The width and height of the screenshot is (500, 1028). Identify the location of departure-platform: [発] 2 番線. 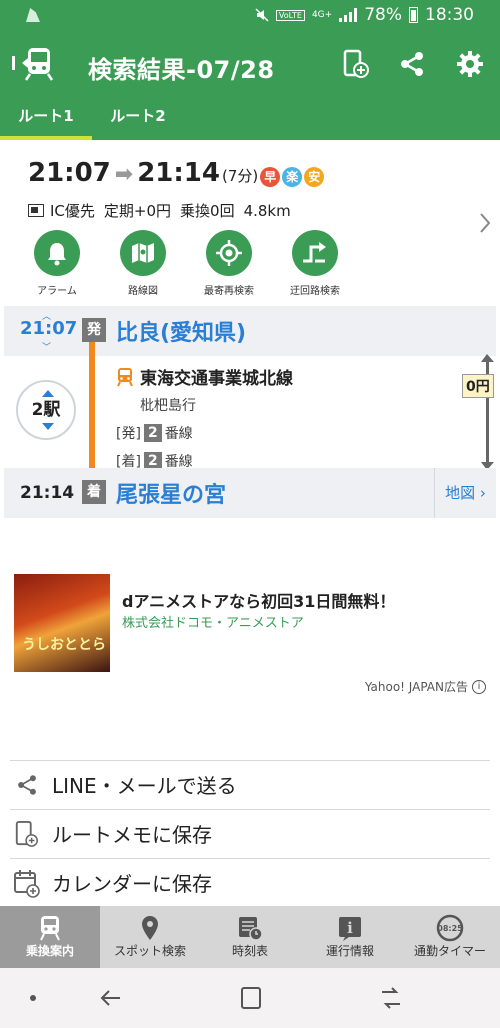
(204, 433).